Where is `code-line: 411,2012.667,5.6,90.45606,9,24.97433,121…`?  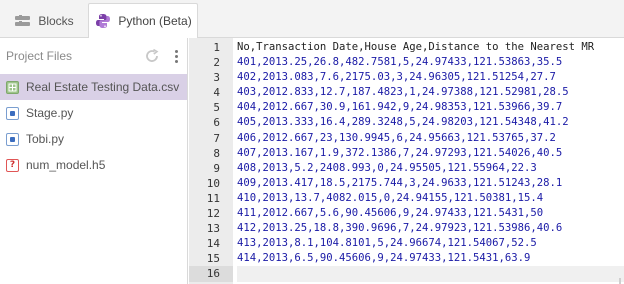 code-line: 411,2012.667,5.6,90.45606,9,24.97433,121… is located at coordinates (390, 213).